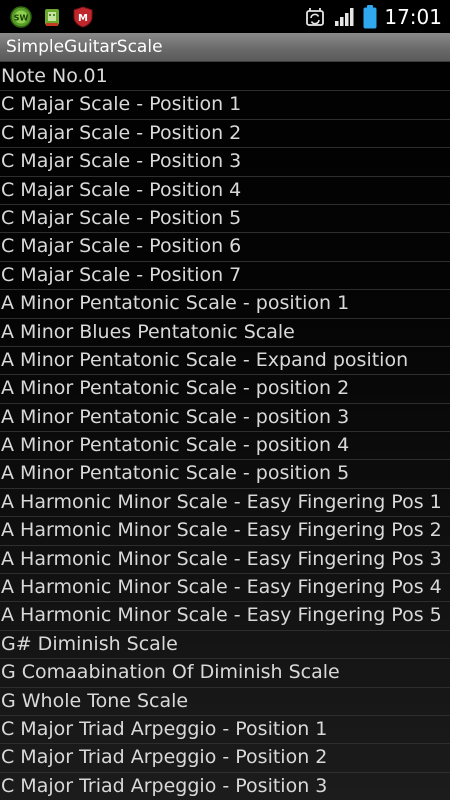 Image resolution: width=450 pixels, height=800 pixels. Describe the element at coordinates (225, 730) in the screenshot. I see `list-item: C Major Triad Arpeggio - Position 1` at that location.